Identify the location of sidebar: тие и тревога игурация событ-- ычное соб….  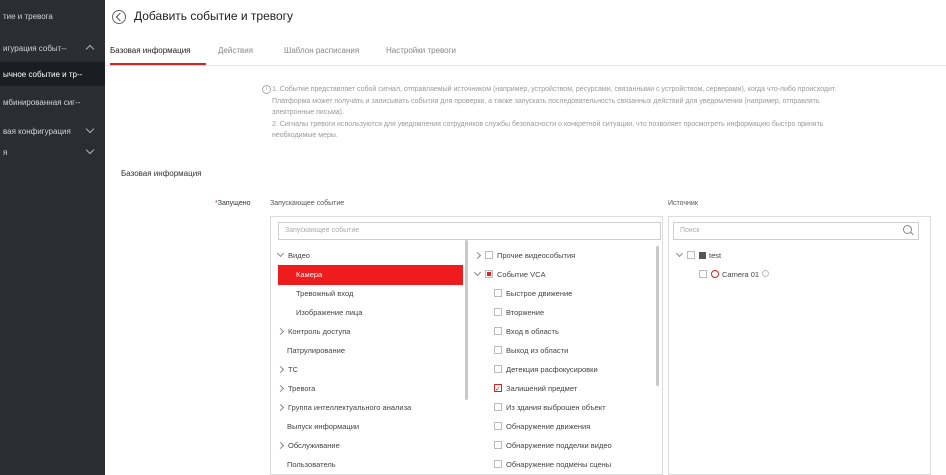
(52, 237).